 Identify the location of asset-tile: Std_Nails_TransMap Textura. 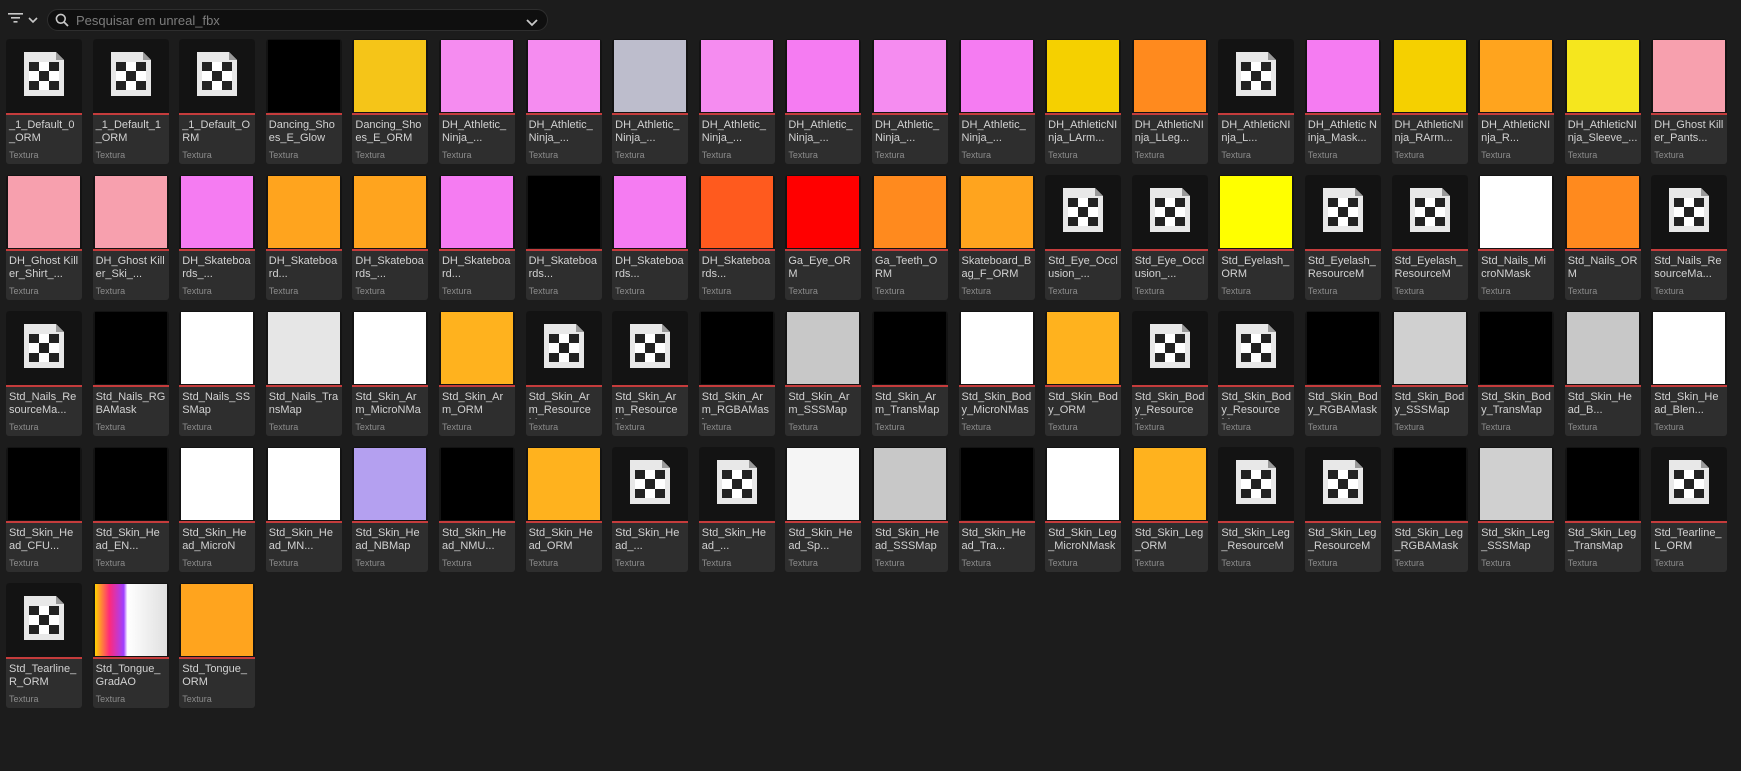
(303, 373).